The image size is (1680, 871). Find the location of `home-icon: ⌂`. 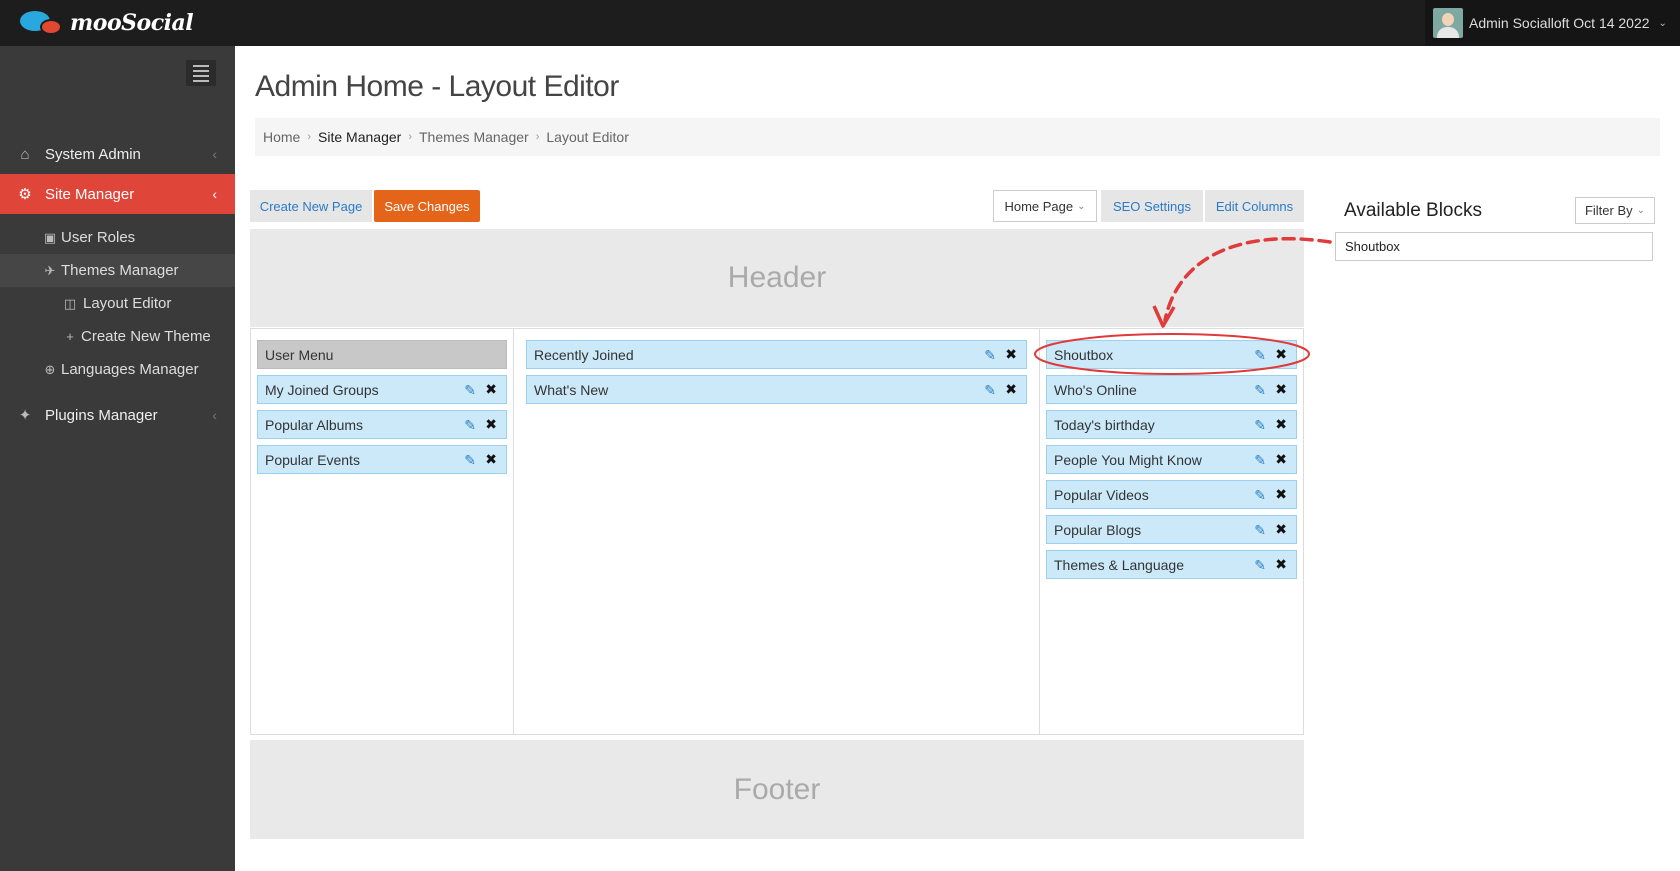

home-icon: ⌂ is located at coordinates (25, 154).